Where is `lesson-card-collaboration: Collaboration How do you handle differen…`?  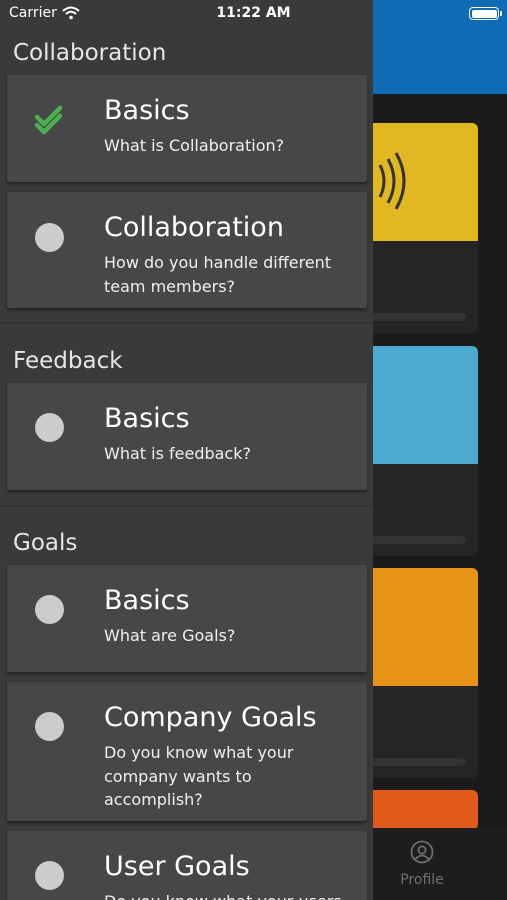 lesson-card-collaboration: Collaboration How do you handle differen… is located at coordinates (187, 250).